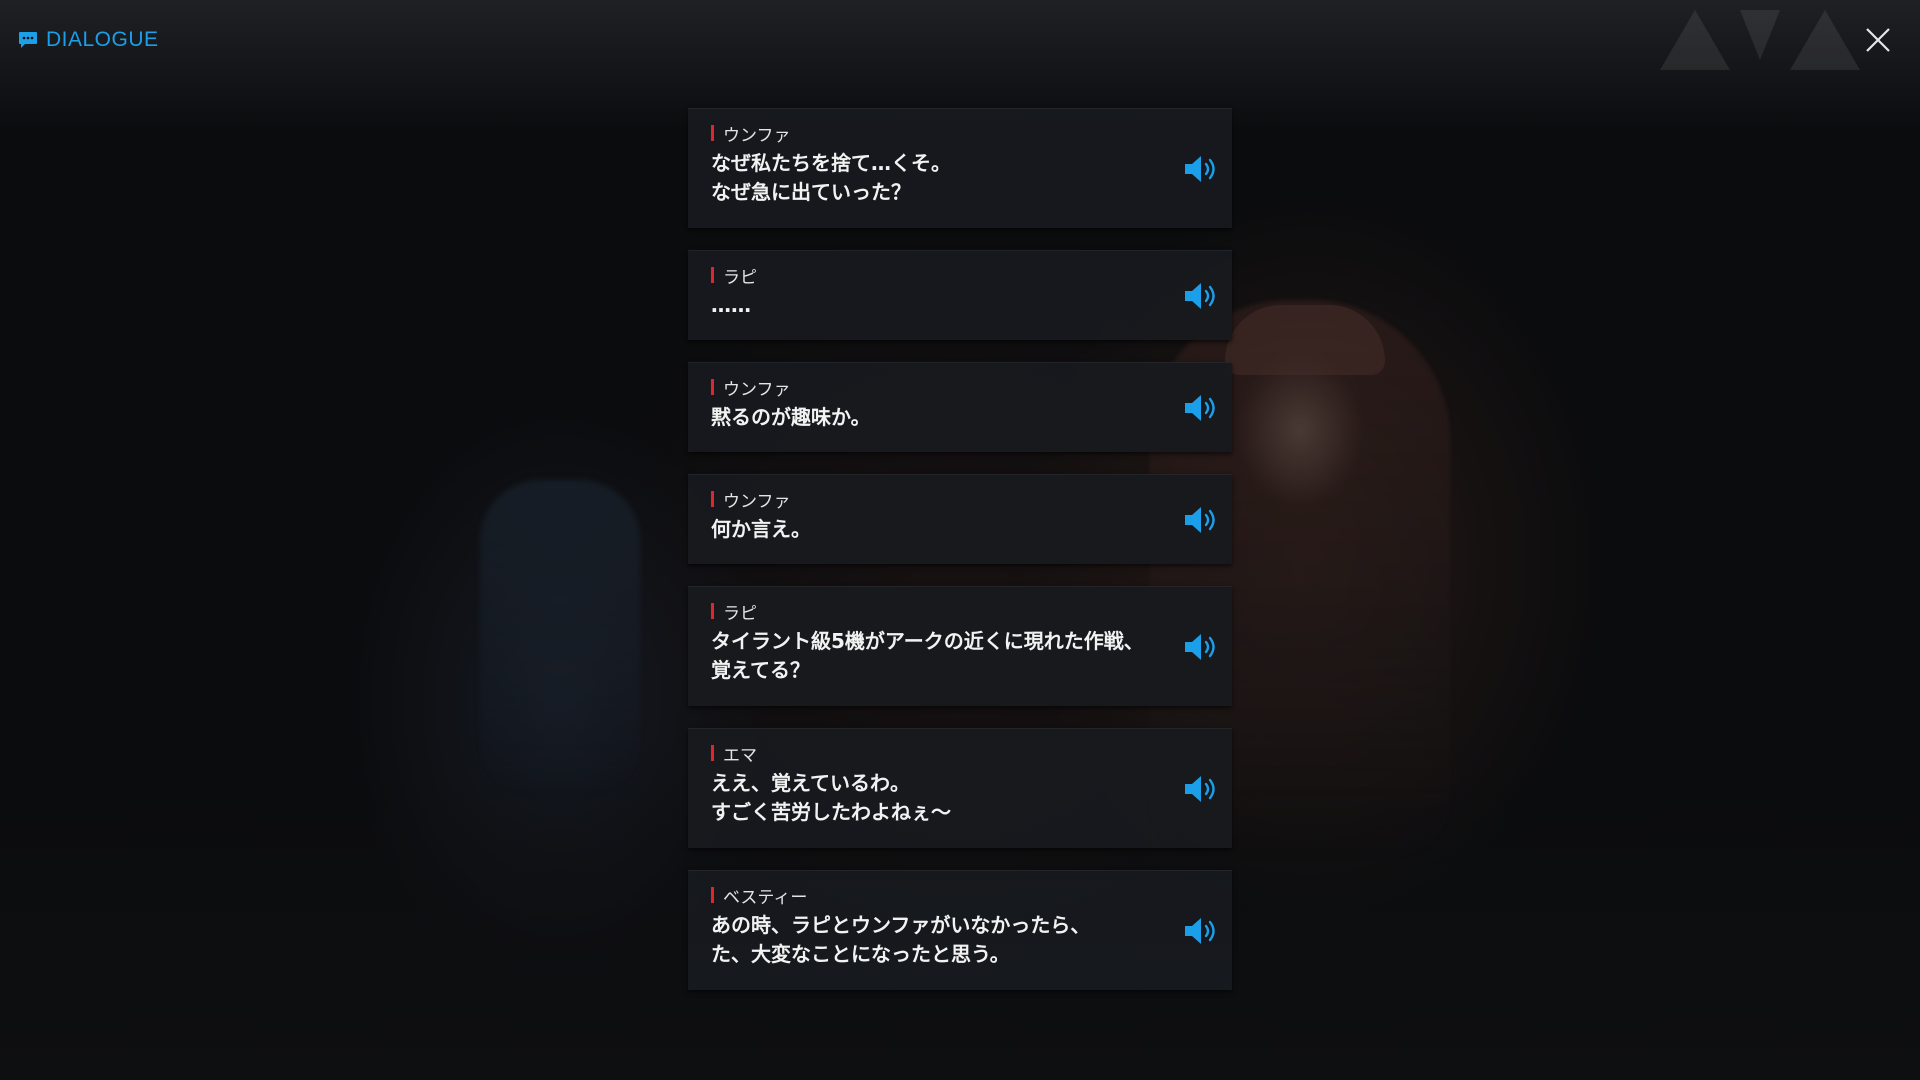 This screenshot has width=1920, height=1080. I want to click on header: DIALOGUE, so click(88, 40).